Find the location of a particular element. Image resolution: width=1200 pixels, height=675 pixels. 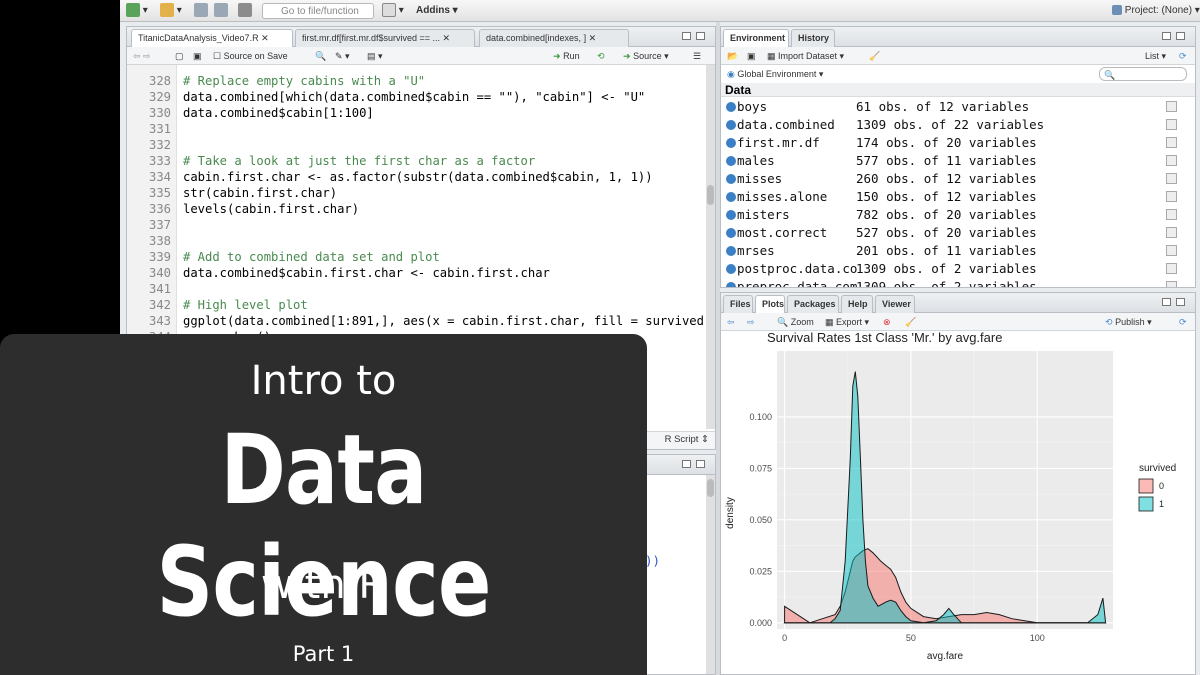

vertical-splitter is located at coordinates (718, 348).